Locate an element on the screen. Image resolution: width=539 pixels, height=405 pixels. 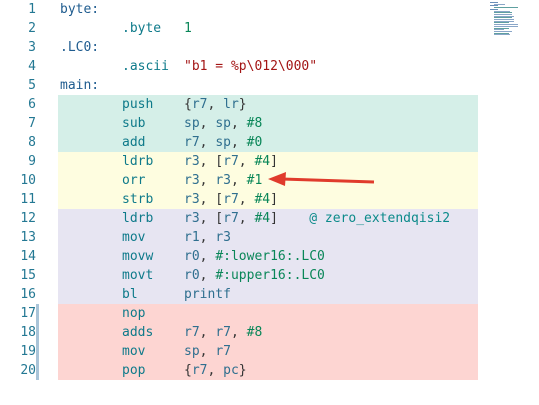
annotation-arrow is located at coordinates (321, 179).